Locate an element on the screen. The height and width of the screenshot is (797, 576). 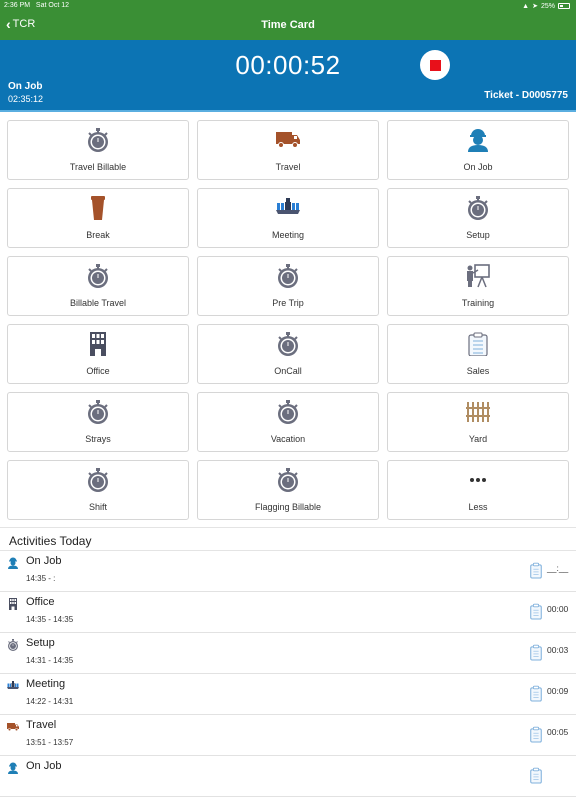
activities-today-header: Activities Today is located at coordinates (288, 539).